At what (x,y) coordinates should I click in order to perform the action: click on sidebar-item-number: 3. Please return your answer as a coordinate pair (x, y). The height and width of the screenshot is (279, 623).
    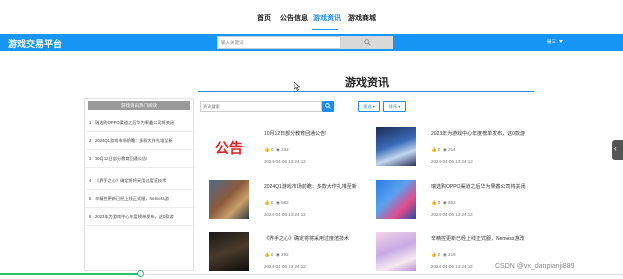
    Looking at the image, I should click on (90, 158).